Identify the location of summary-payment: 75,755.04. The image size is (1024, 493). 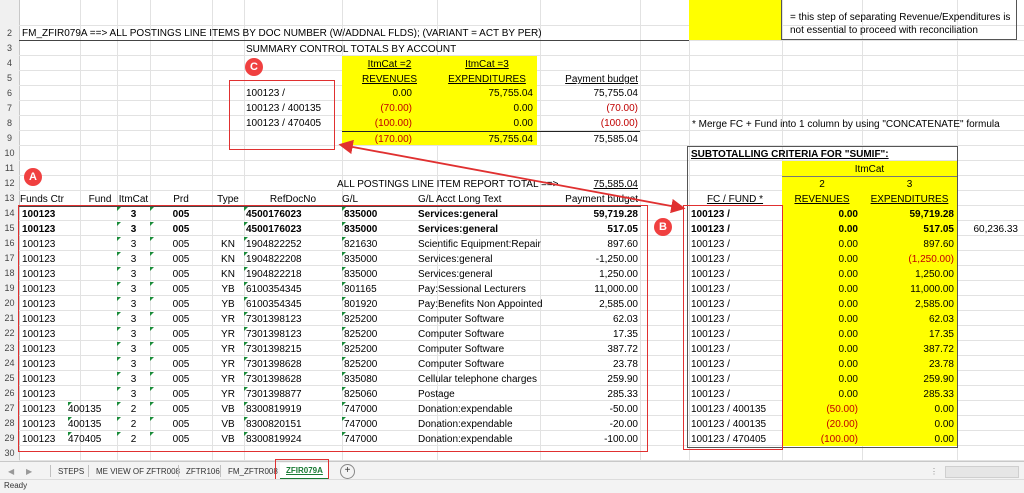
(616, 93).